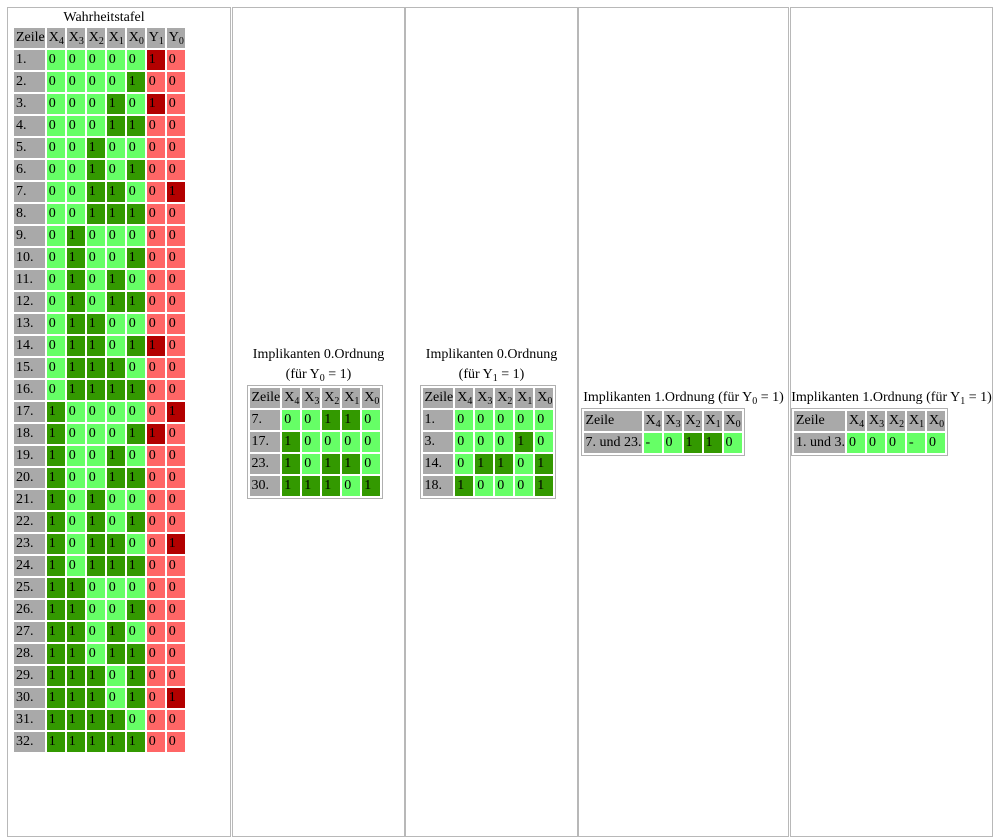  I want to click on row-label: 1., so click(29, 60).